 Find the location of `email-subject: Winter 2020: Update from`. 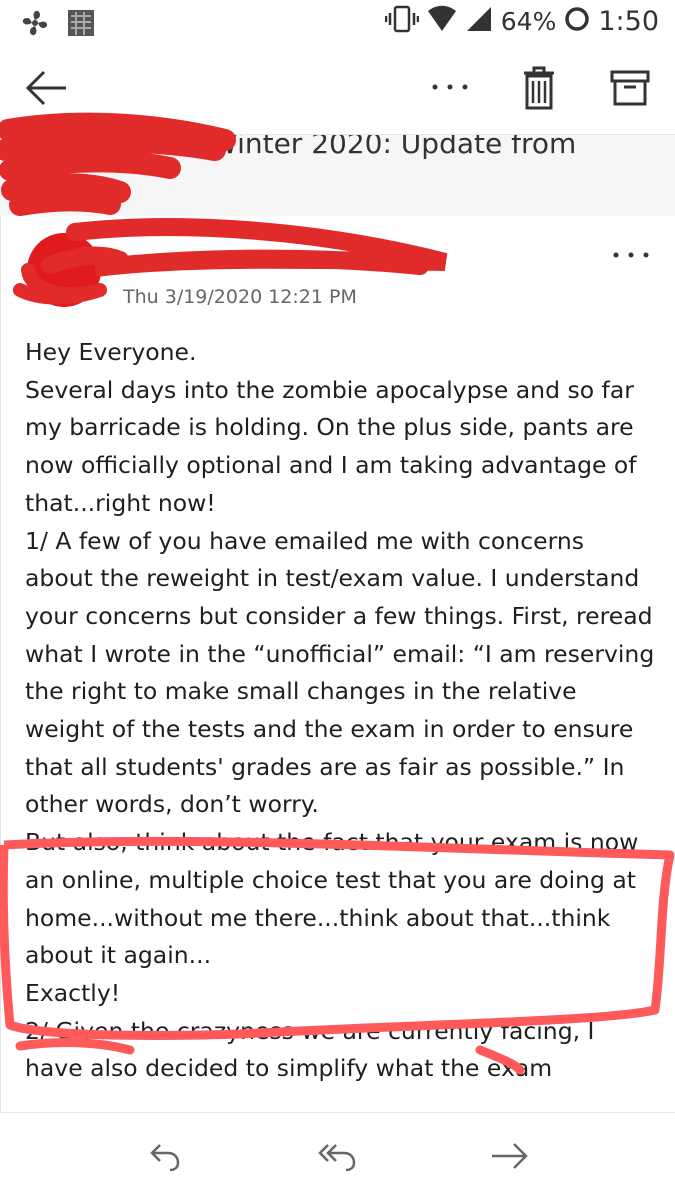

email-subject: Winter 2020: Update from is located at coordinates (393, 147).